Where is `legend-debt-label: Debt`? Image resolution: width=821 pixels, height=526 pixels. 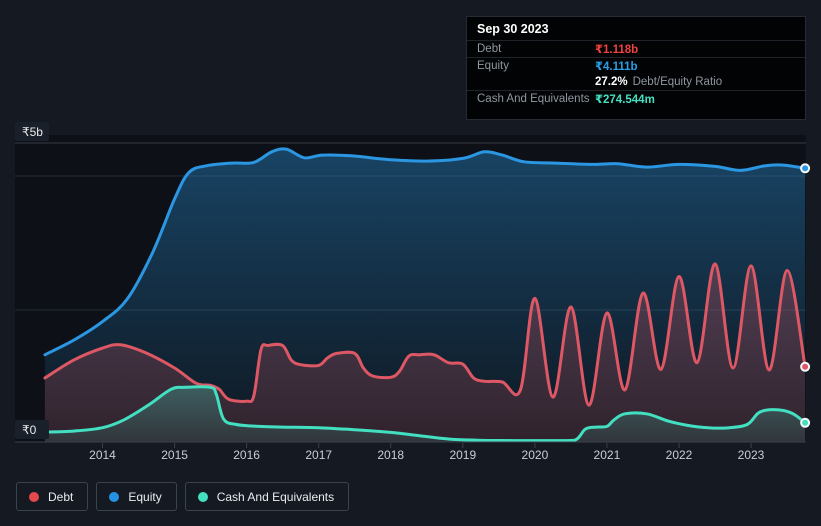 legend-debt-label: Debt is located at coordinates (61, 496).